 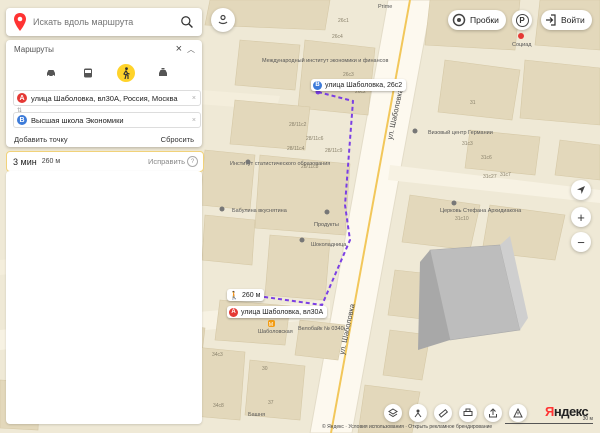 What do you see at coordinates (282, 312) in the screenshot?
I see `balloon-label: улица Шаболовка, вл30А` at bounding box center [282, 312].